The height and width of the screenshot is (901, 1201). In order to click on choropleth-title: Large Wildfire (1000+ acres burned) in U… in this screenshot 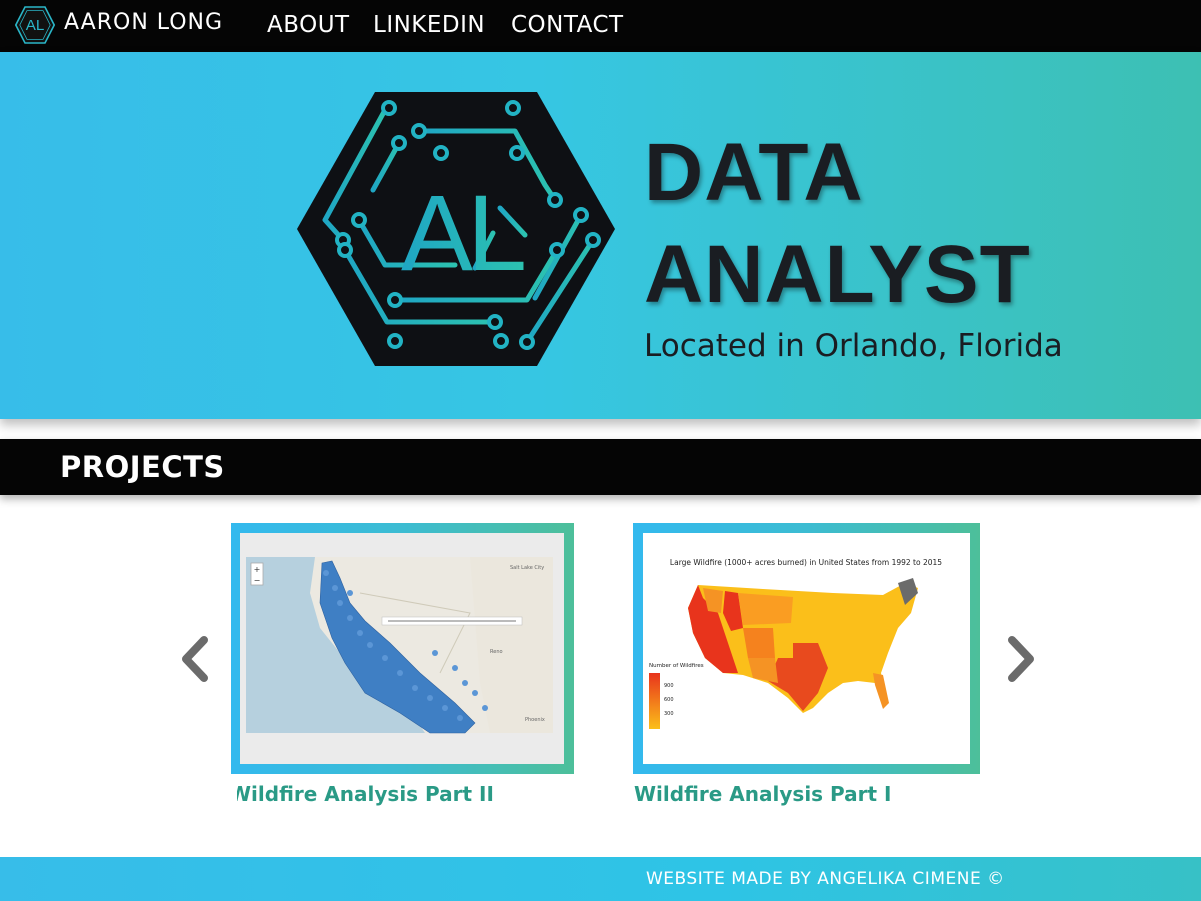, I will do `click(806, 562)`.